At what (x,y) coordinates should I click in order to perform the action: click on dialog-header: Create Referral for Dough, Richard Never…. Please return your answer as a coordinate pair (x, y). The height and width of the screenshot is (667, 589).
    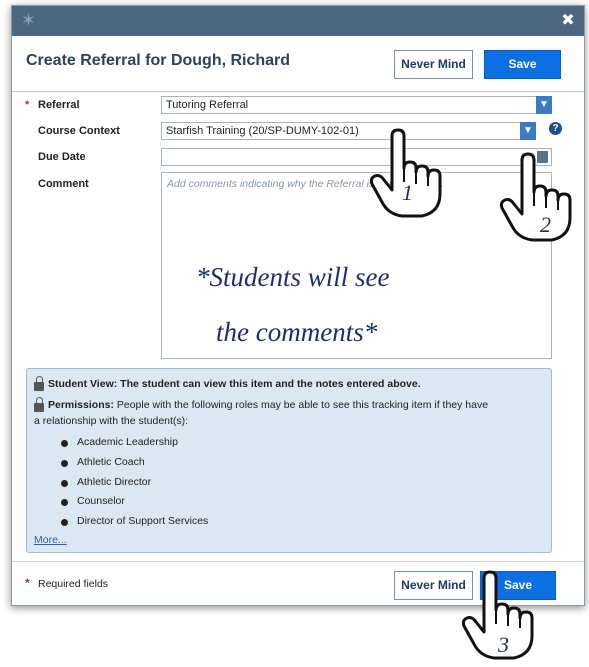
    Looking at the image, I should click on (298, 63).